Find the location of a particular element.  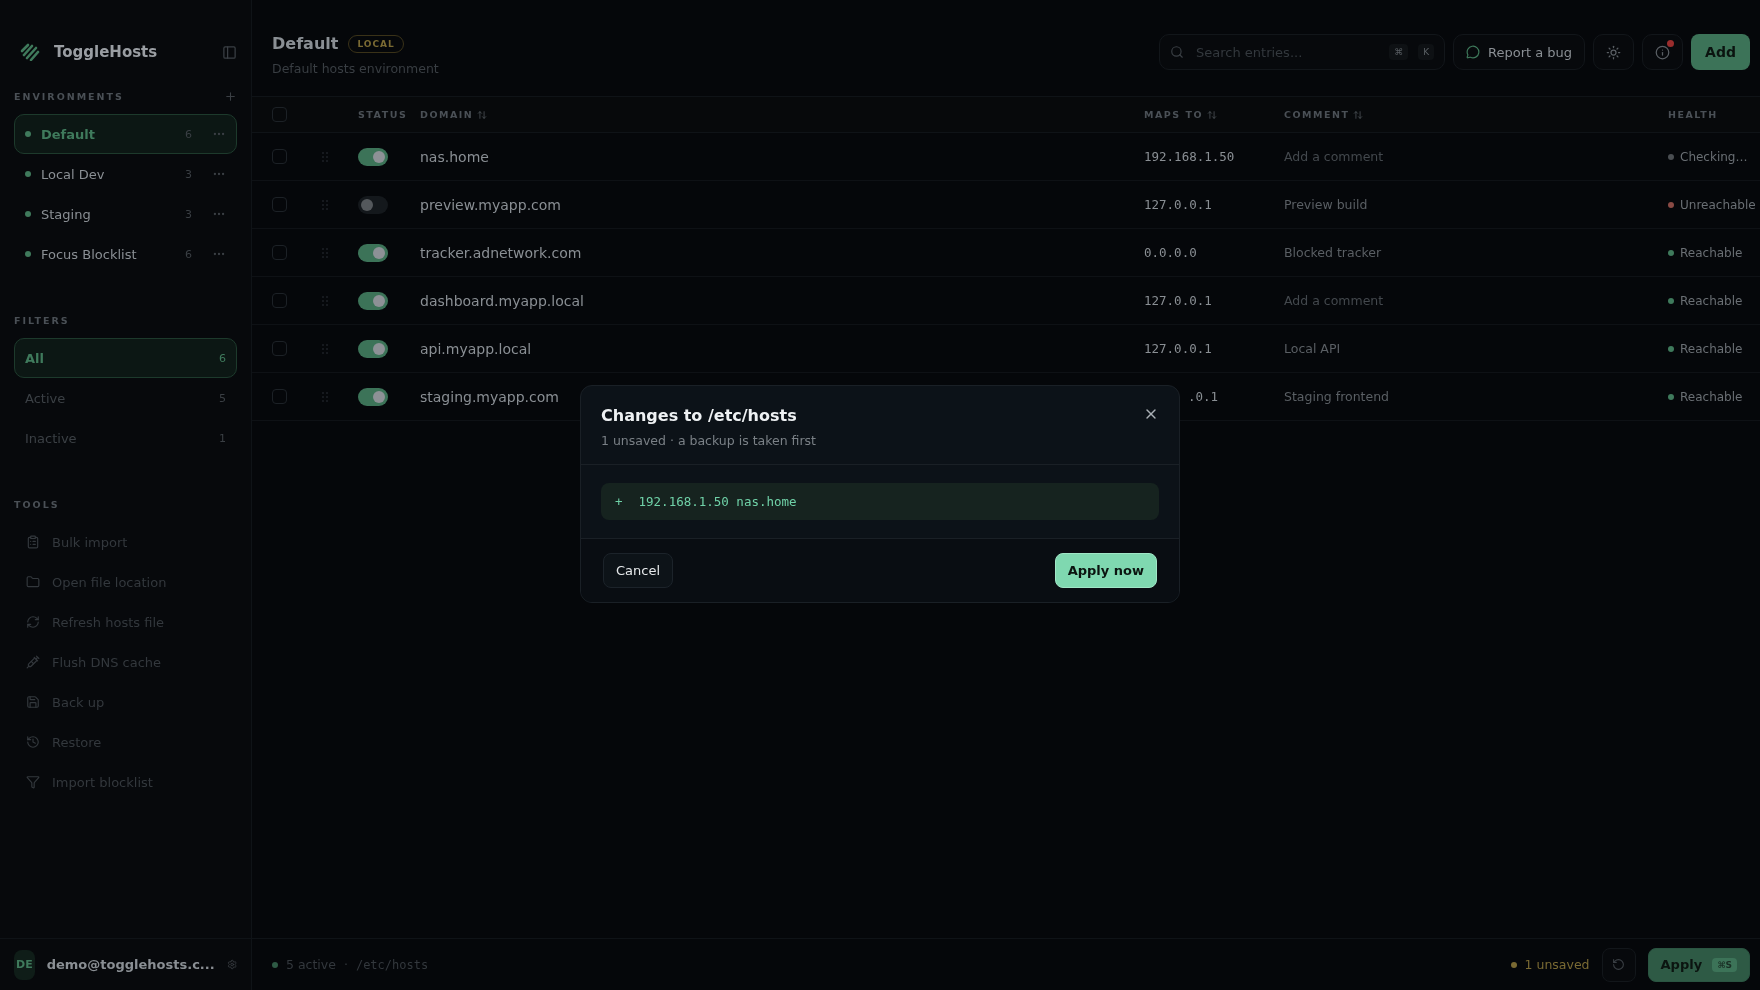

environment-name: Default is located at coordinates (68, 134).